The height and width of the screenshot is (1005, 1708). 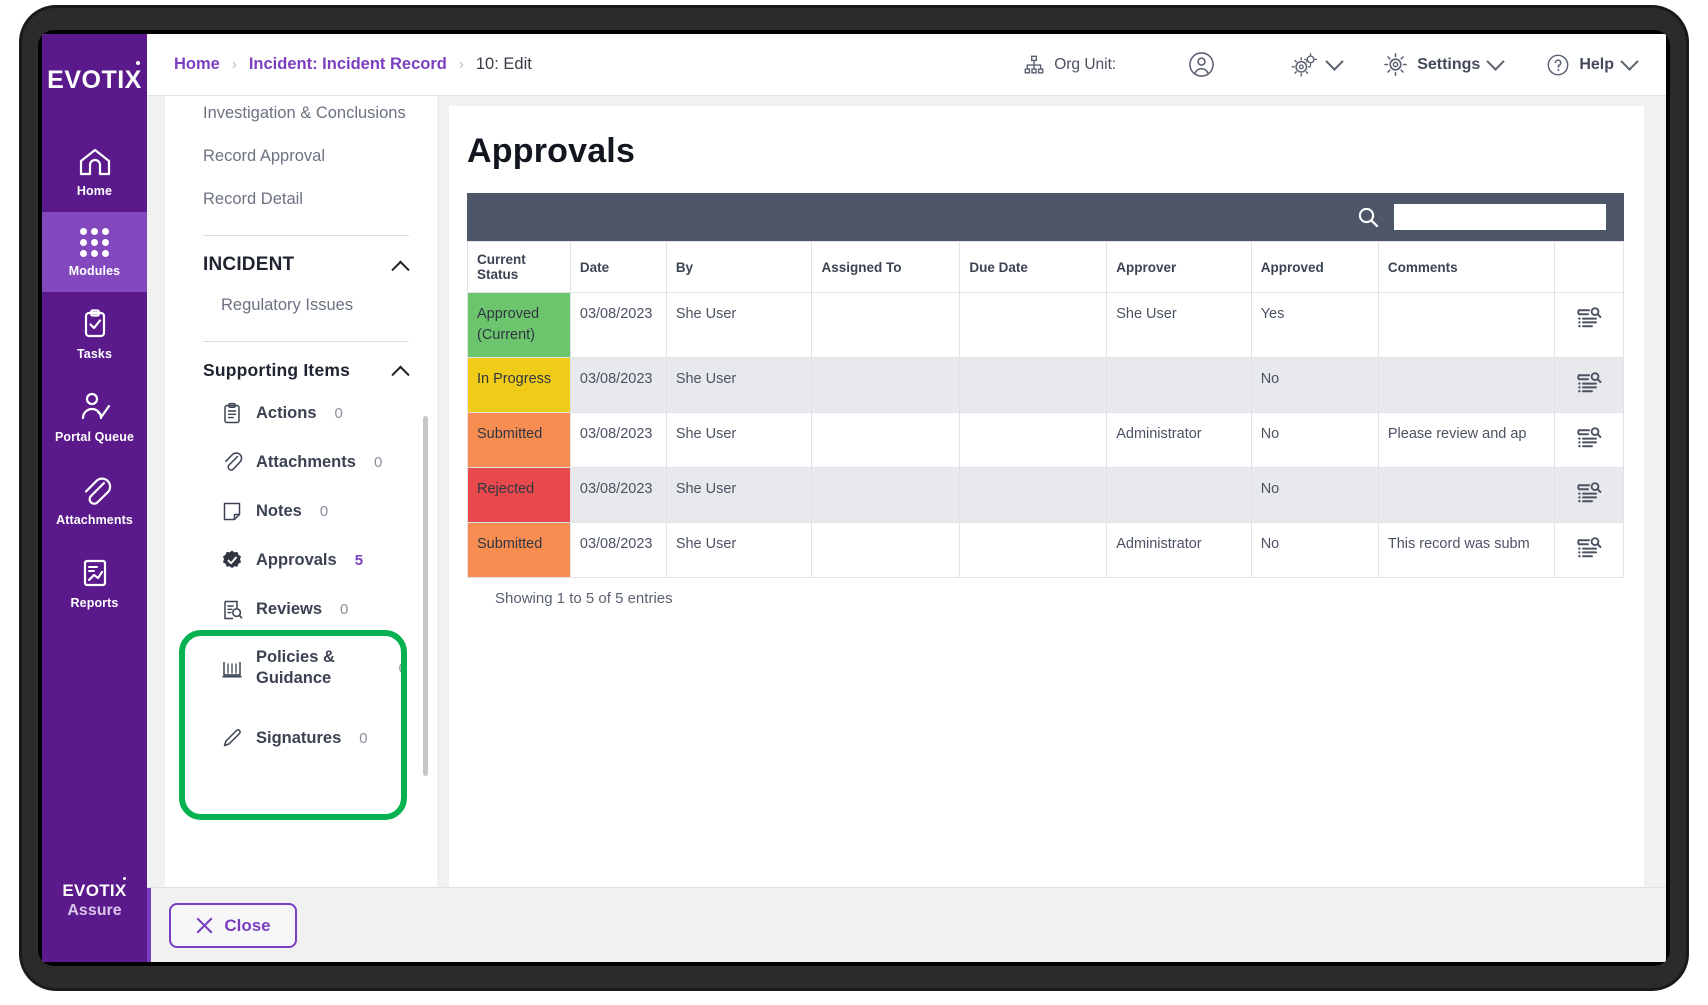 I want to click on settings-menu: Settings, so click(x=1444, y=64).